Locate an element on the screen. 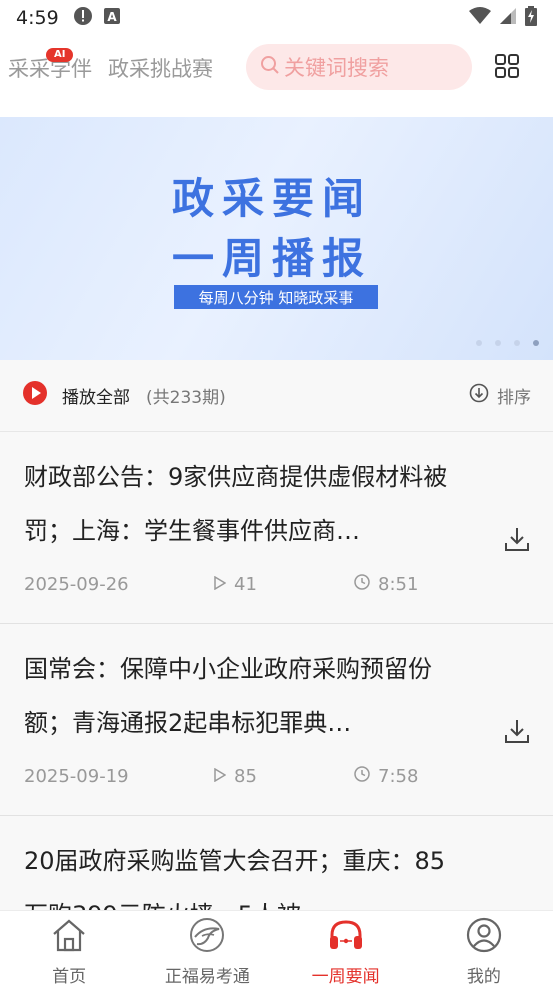 The width and height of the screenshot is (553, 984). play-count-value: 85 is located at coordinates (245, 776).